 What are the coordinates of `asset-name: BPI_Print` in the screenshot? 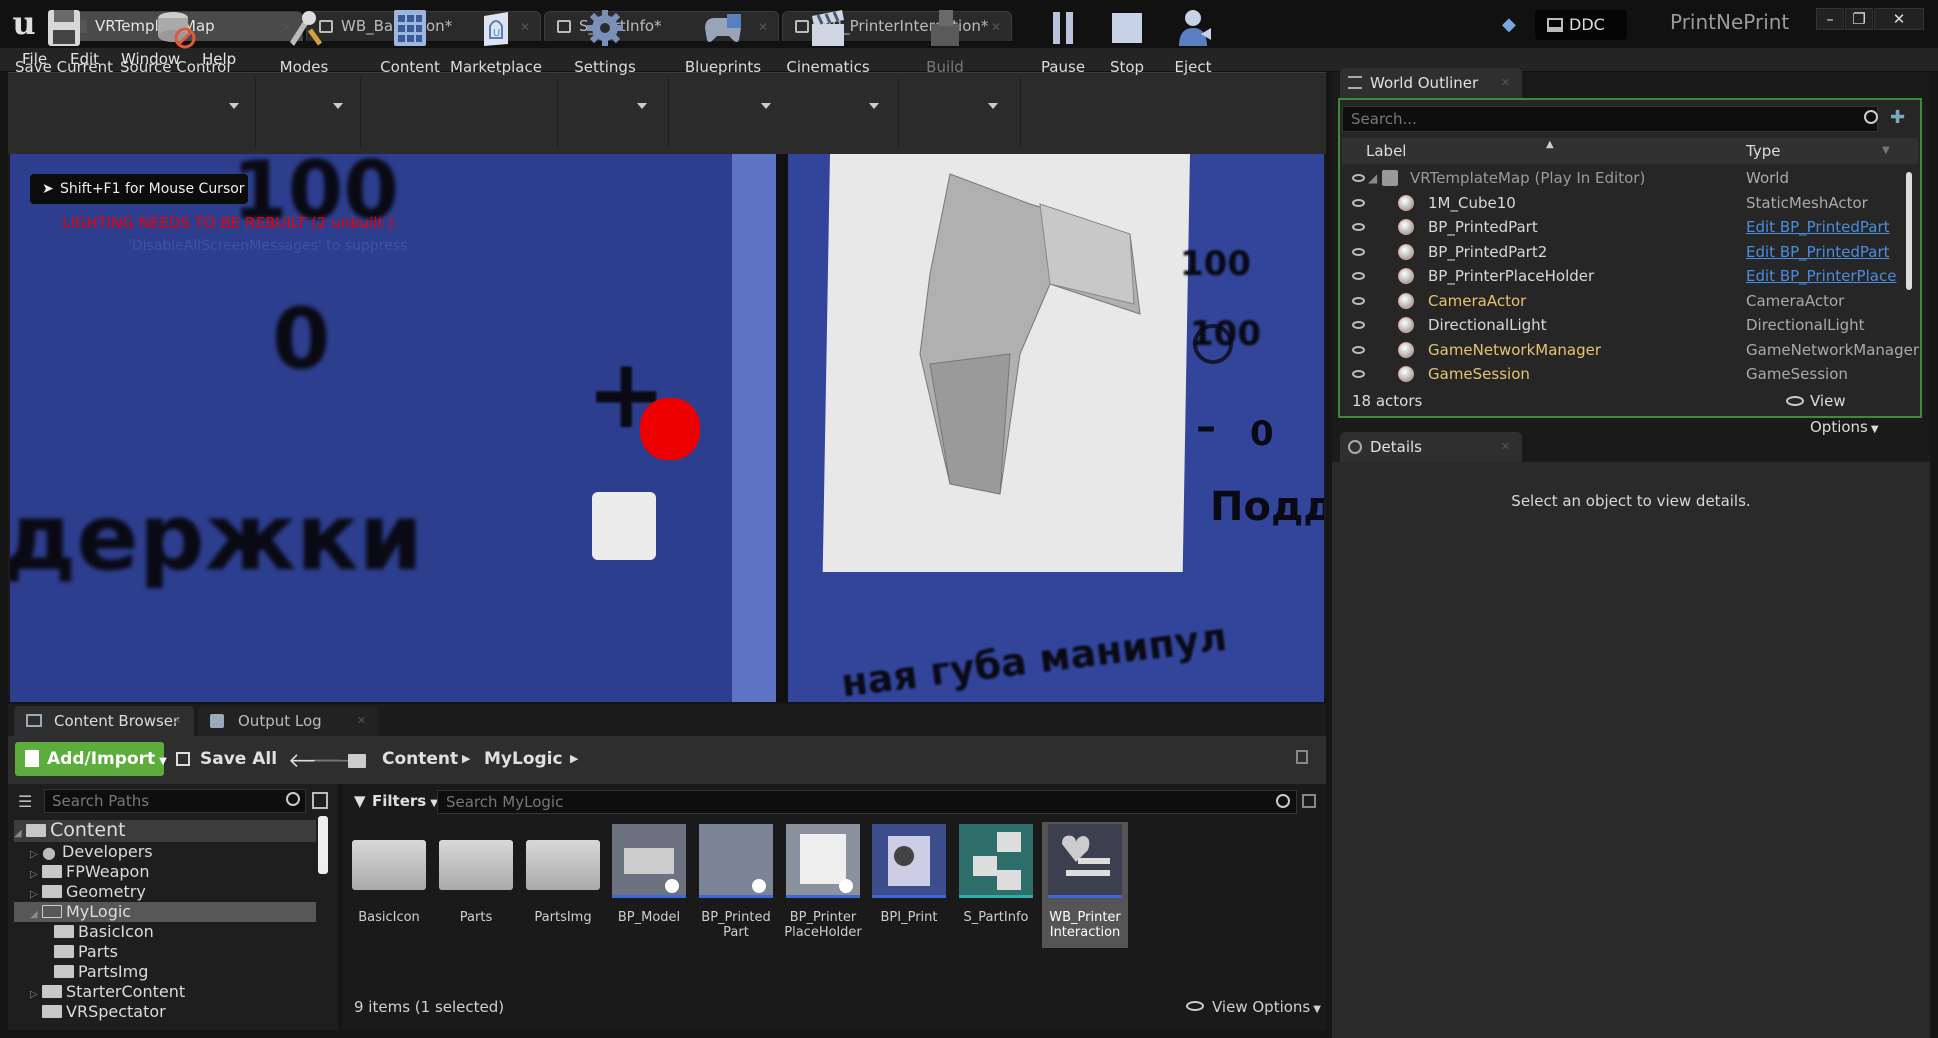 It's located at (909, 917).